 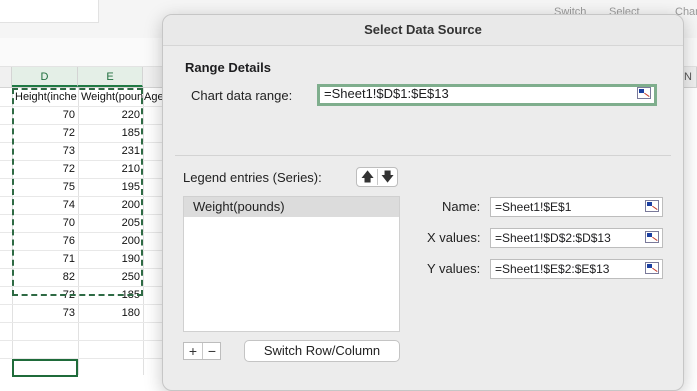 What do you see at coordinates (644, 93) in the screenshot?
I see `range-collapse-icon` at bounding box center [644, 93].